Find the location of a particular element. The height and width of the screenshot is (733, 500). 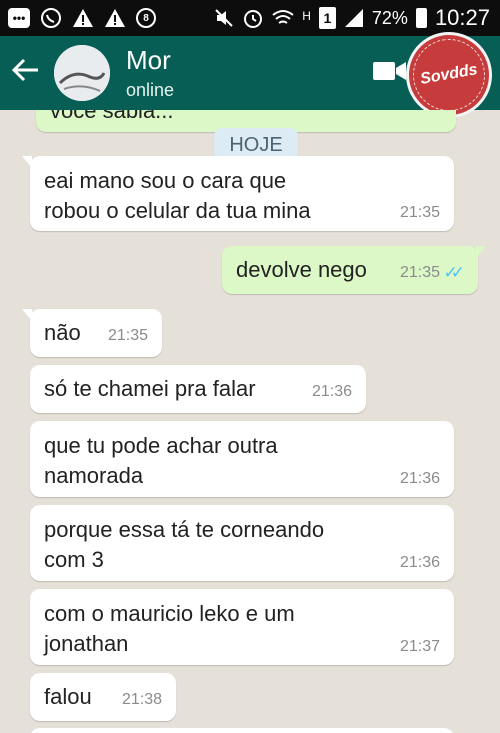

video-call-icon is located at coordinates (390, 73).